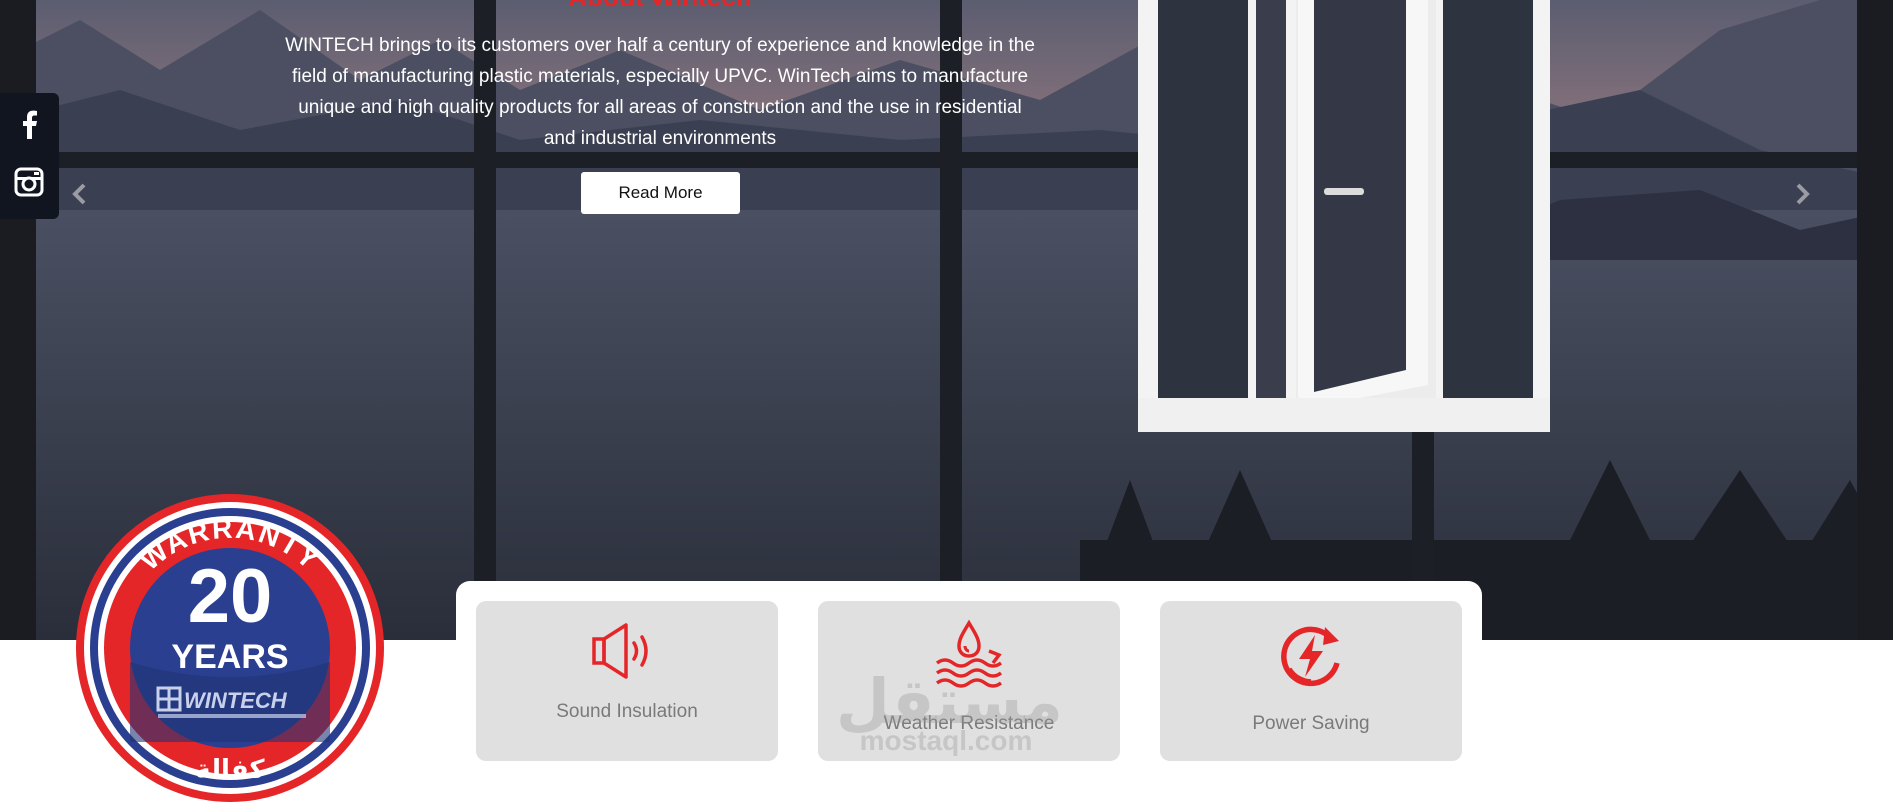 The image size is (1893, 811). What do you see at coordinates (949, 701) in the screenshot?
I see `watermark-arabic: مستقل` at bounding box center [949, 701].